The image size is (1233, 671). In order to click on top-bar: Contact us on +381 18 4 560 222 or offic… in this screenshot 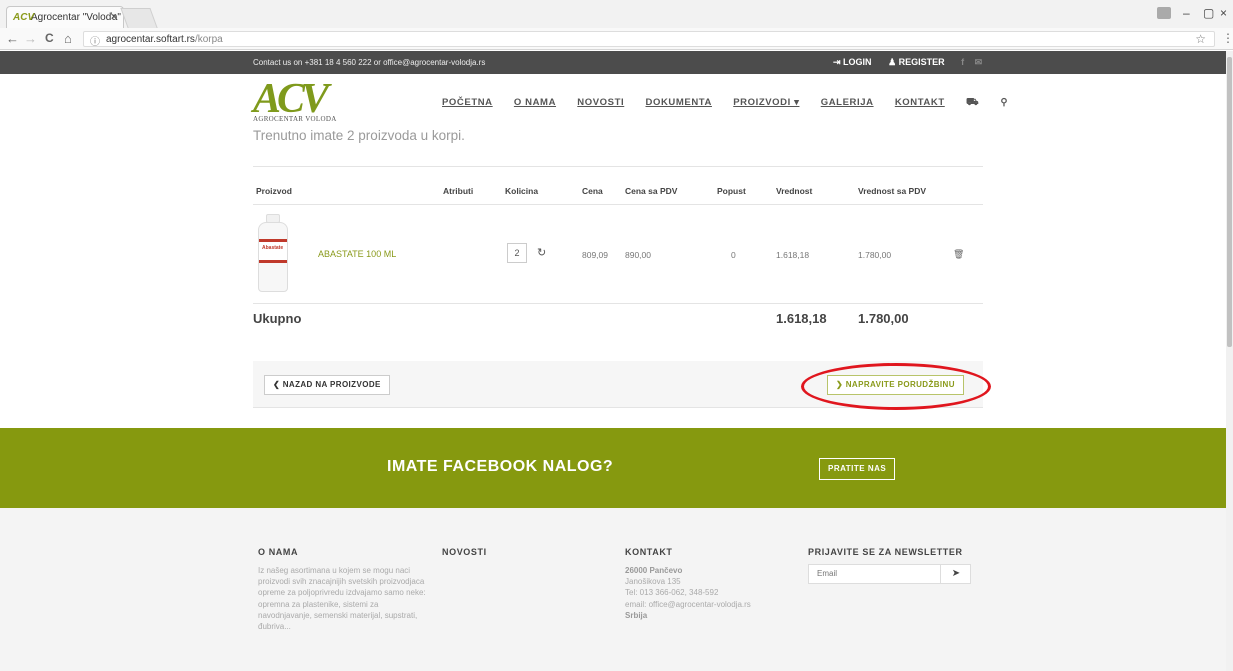, I will do `click(613, 62)`.